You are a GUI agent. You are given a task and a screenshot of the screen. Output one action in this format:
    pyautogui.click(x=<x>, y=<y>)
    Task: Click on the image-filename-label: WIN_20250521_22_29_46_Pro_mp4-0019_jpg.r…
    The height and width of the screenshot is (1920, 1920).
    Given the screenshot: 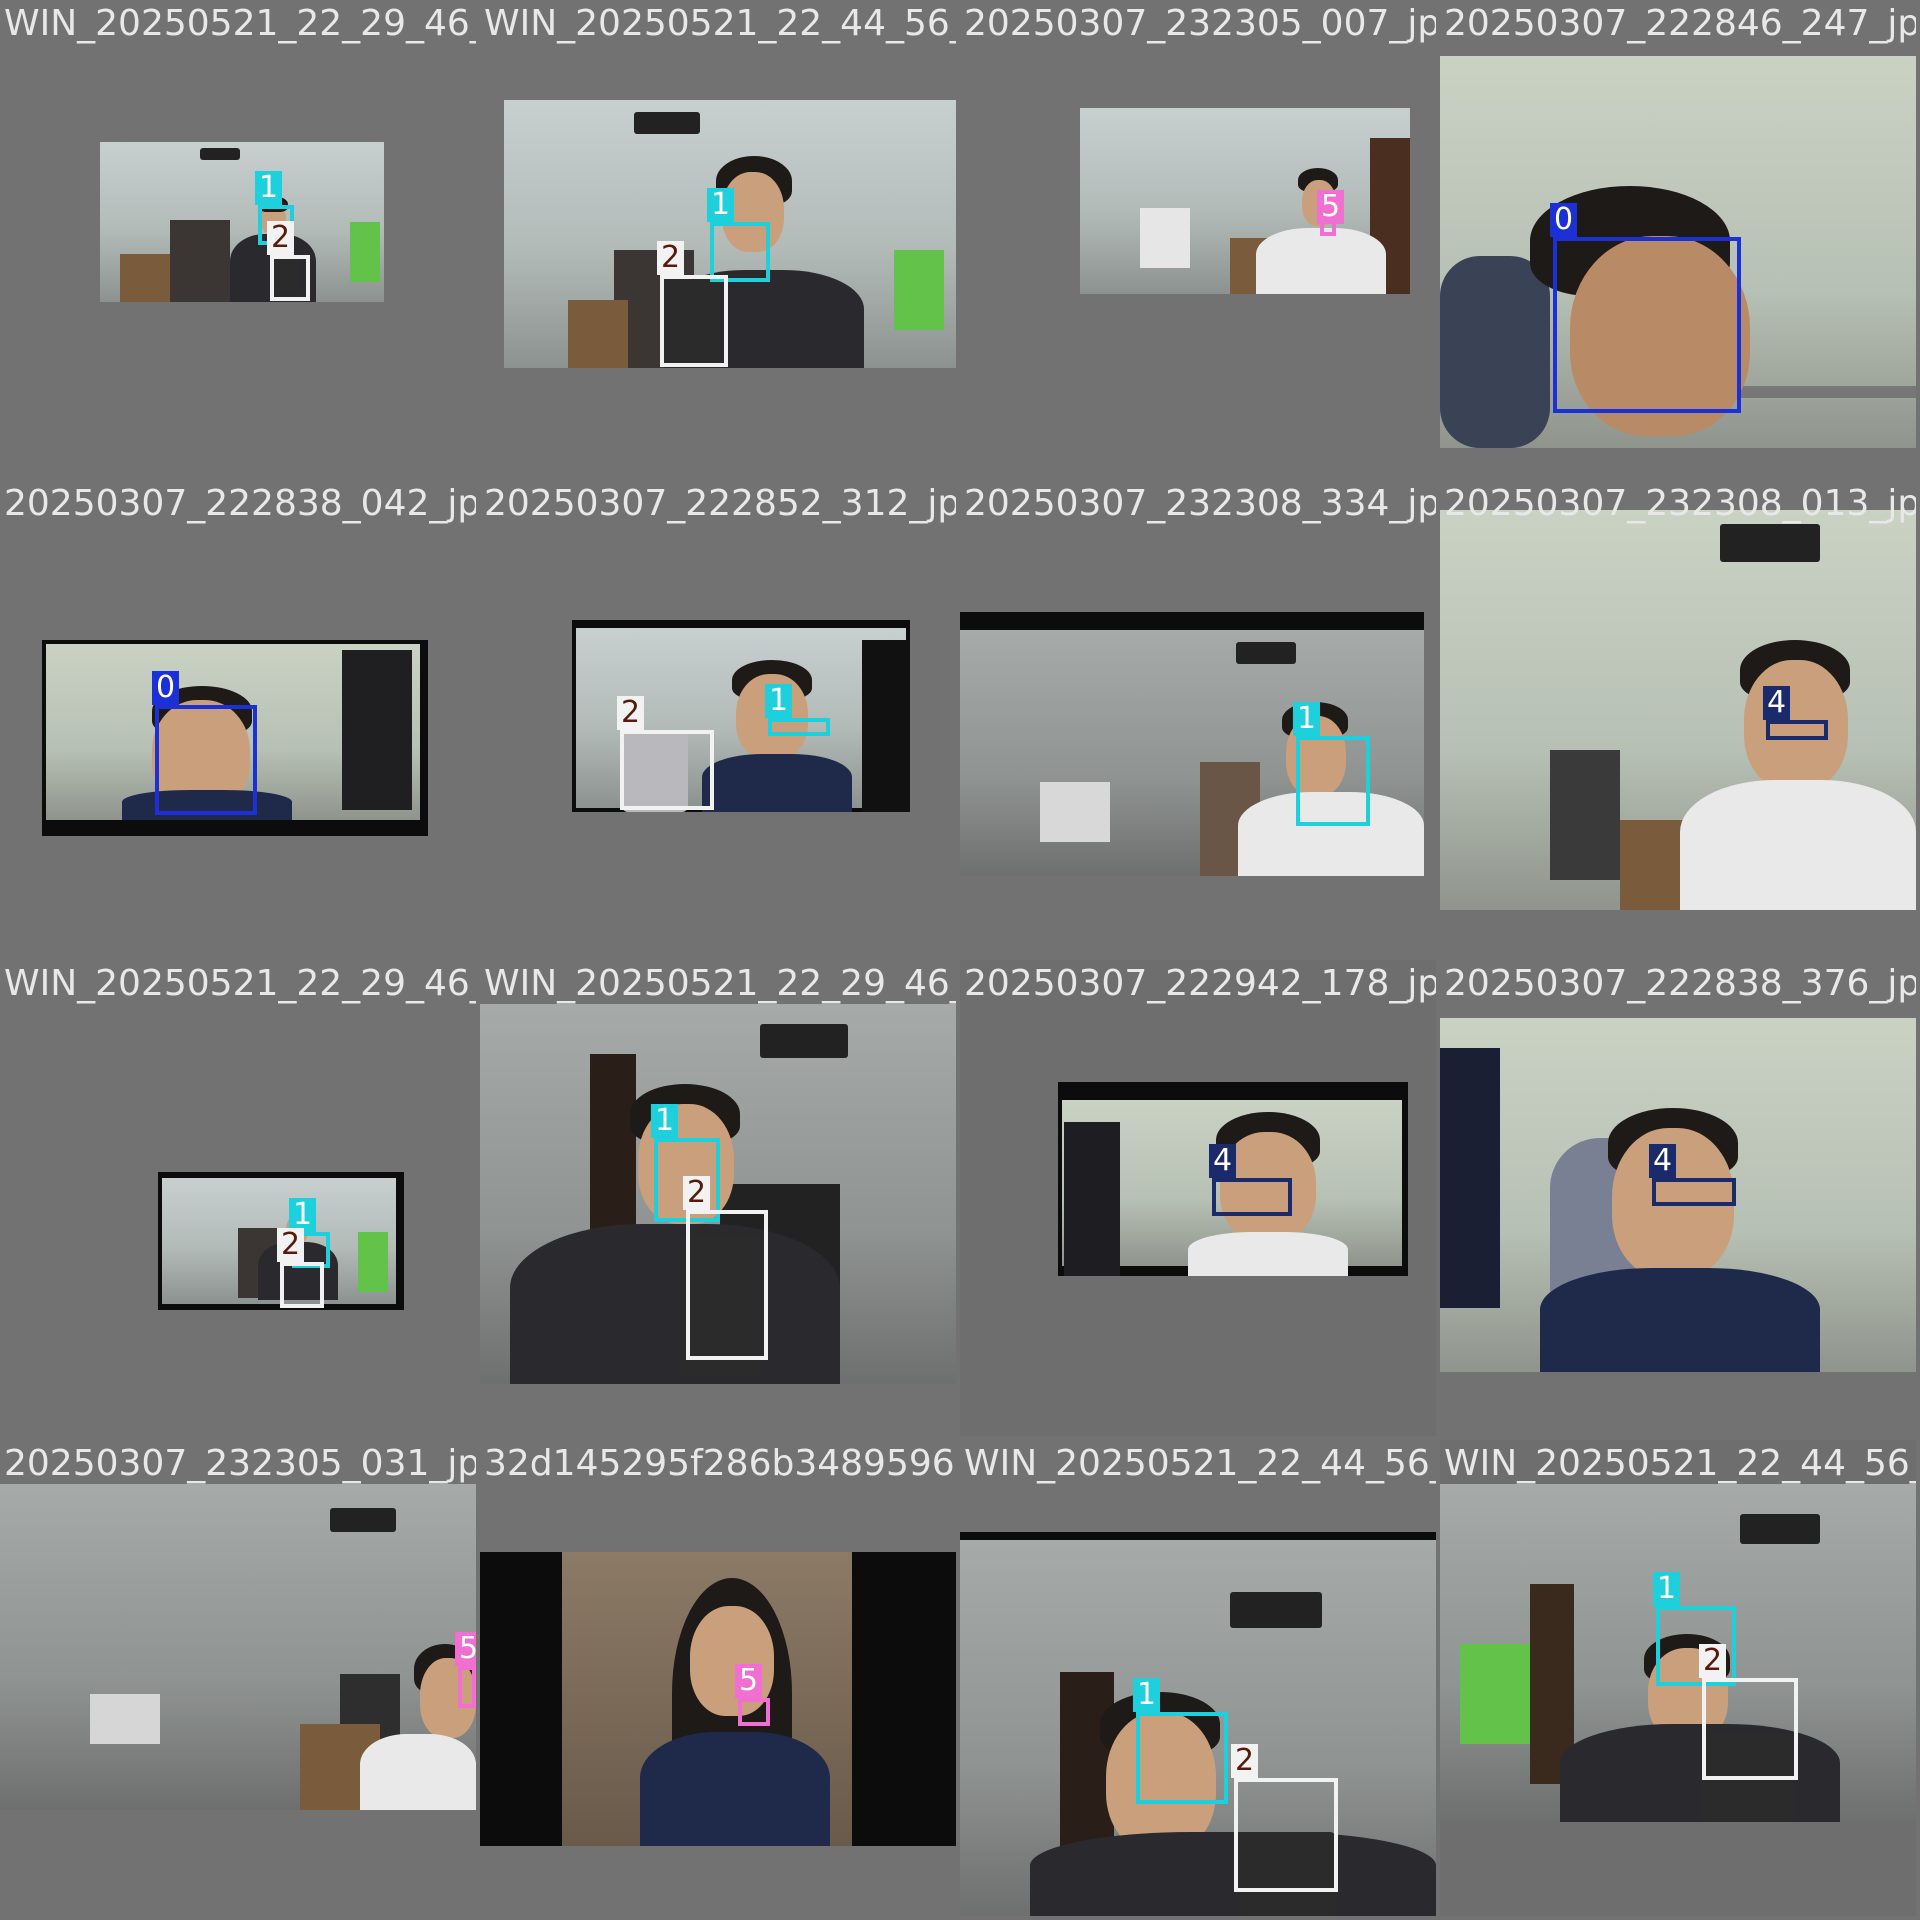 What is the action you would take?
    pyautogui.click(x=240, y=23)
    